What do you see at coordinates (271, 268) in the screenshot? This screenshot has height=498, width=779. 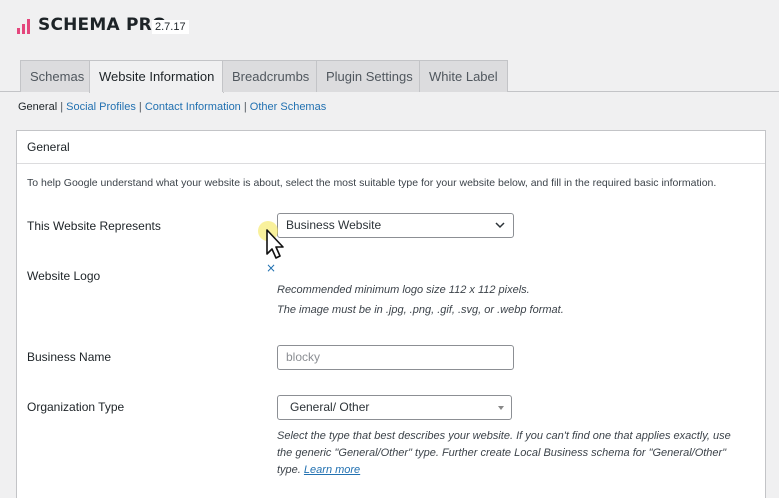 I see `remove-logo-icon: ×` at bounding box center [271, 268].